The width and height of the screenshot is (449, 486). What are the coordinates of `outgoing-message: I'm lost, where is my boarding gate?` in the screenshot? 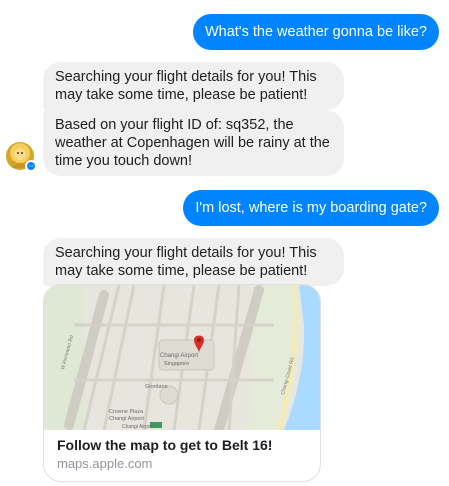 It's located at (311, 208).